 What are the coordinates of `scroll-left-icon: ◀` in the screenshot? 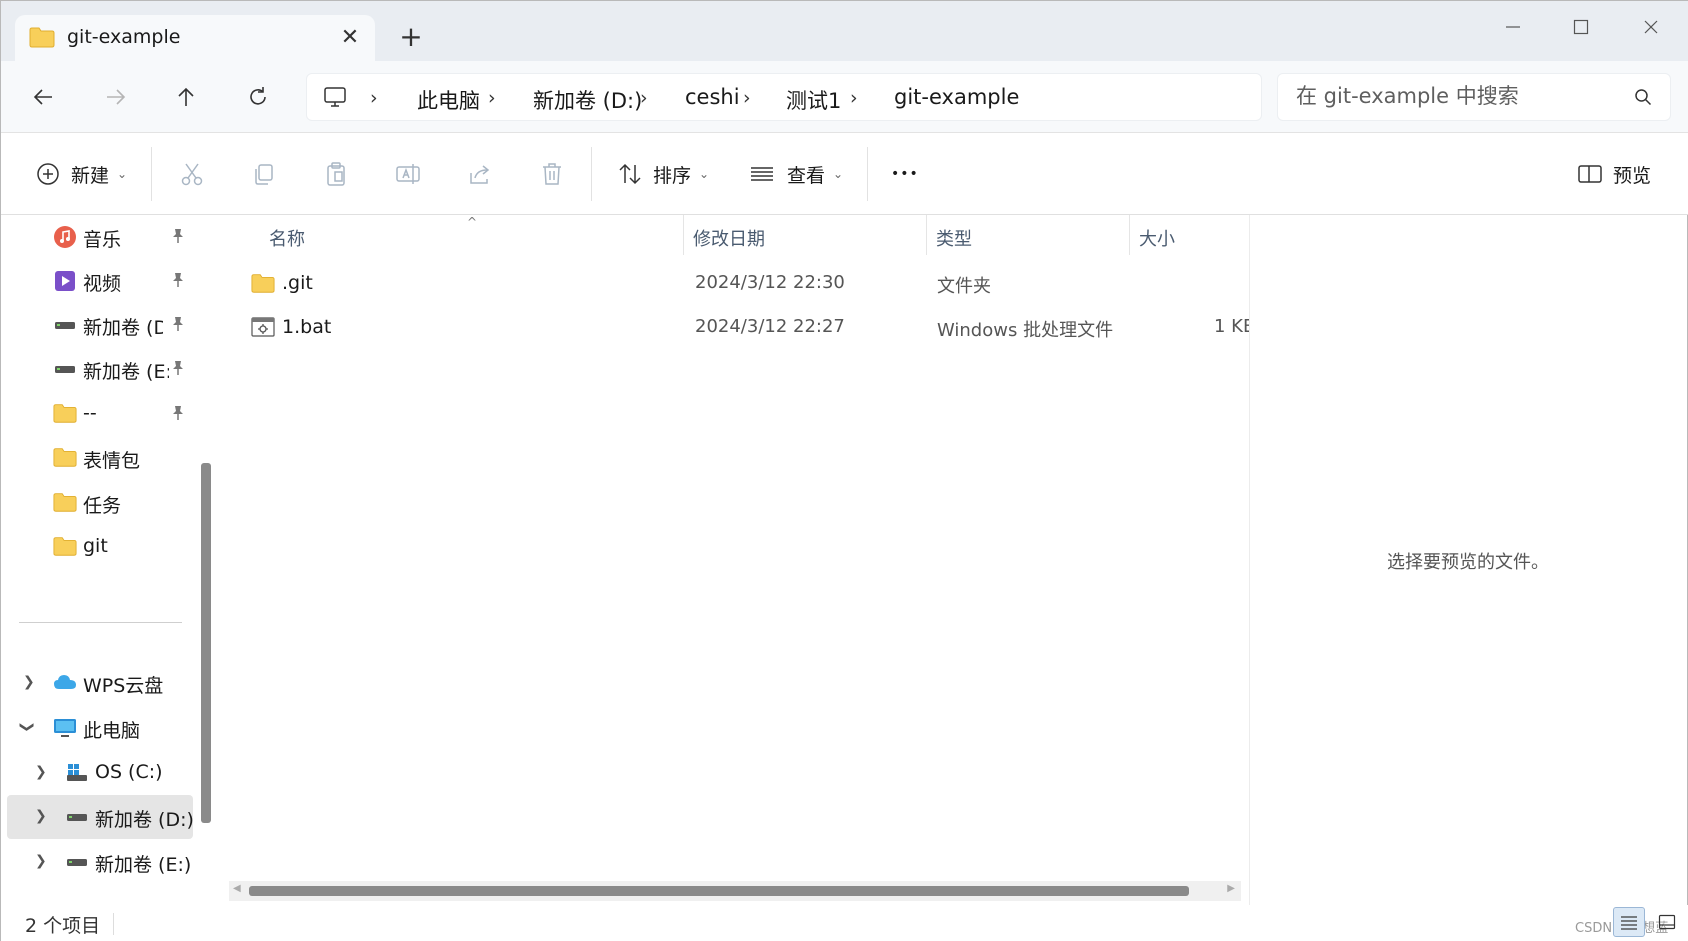 It's located at (237, 888).